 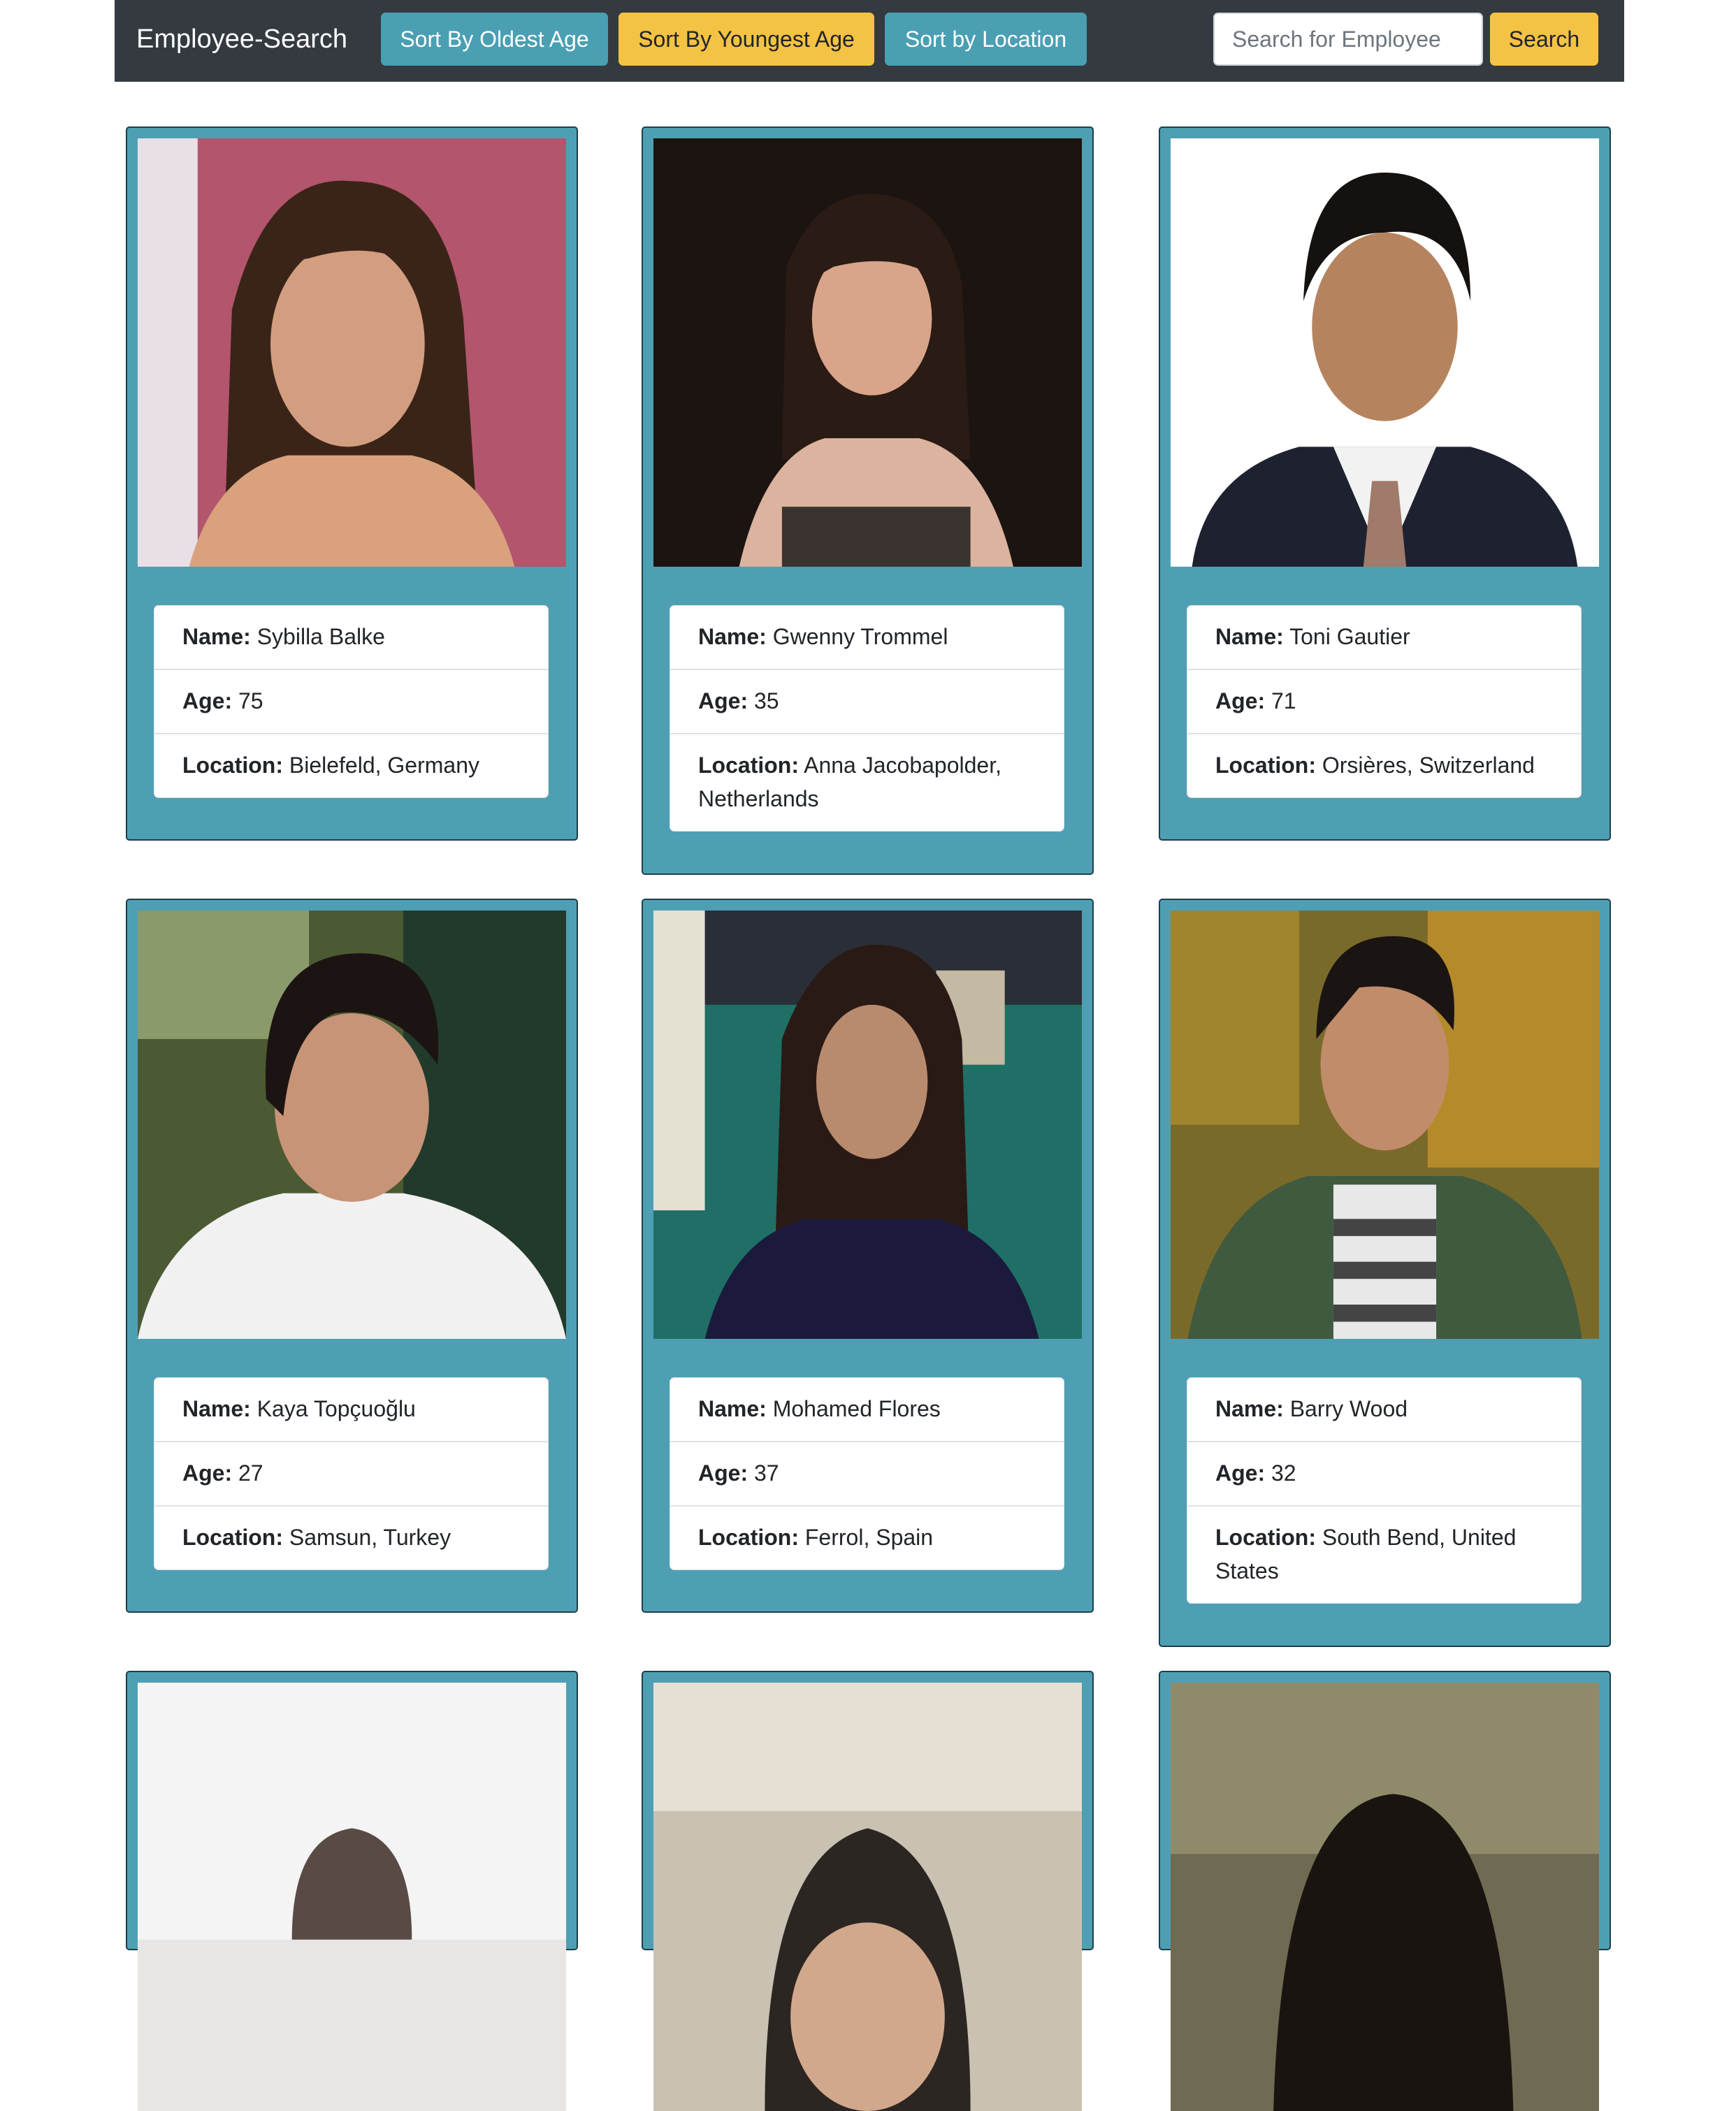 What do you see at coordinates (867, 701) in the screenshot?
I see `age-row: Age: 35` at bounding box center [867, 701].